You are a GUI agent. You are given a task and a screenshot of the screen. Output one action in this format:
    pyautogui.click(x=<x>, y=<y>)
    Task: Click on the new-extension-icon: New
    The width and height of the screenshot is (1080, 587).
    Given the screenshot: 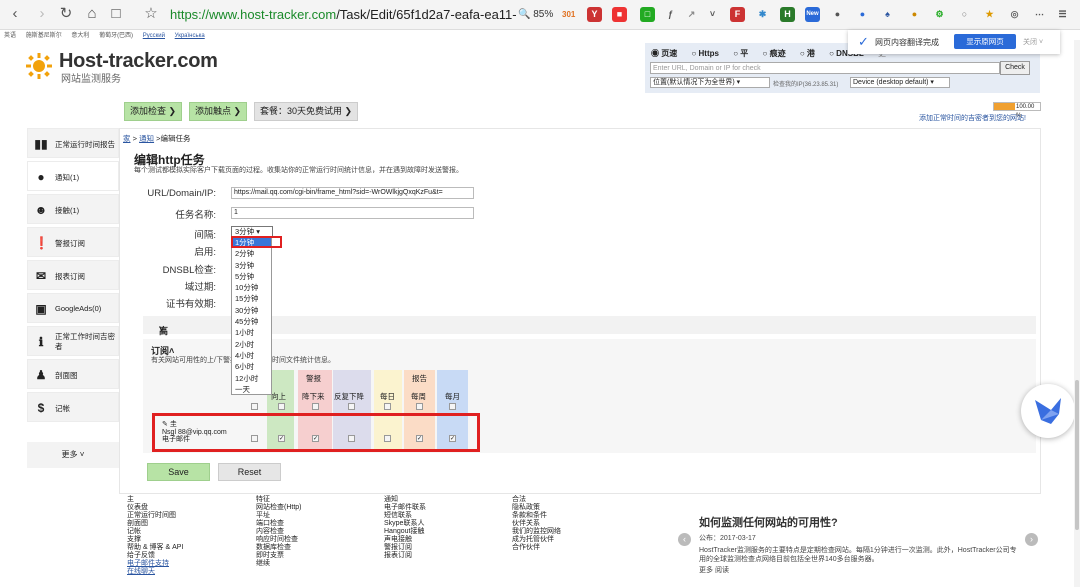 What is the action you would take?
    pyautogui.click(x=812, y=14)
    